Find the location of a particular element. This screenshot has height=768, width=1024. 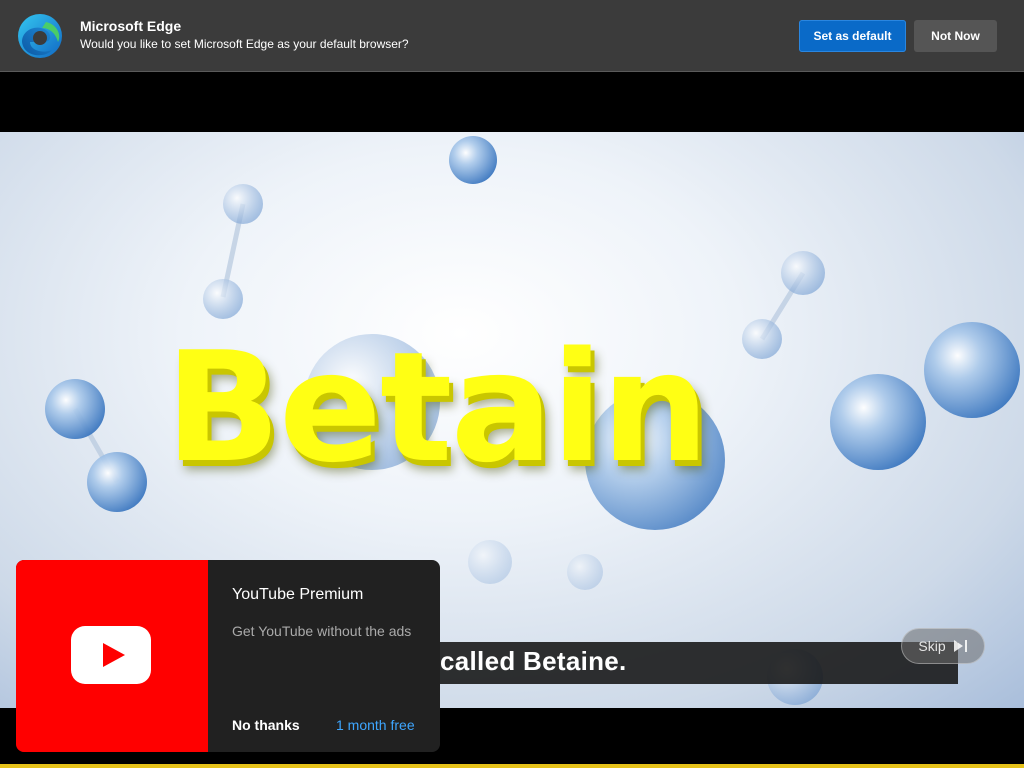

edge-banner-title: Microsoft Edge is located at coordinates (131, 26).